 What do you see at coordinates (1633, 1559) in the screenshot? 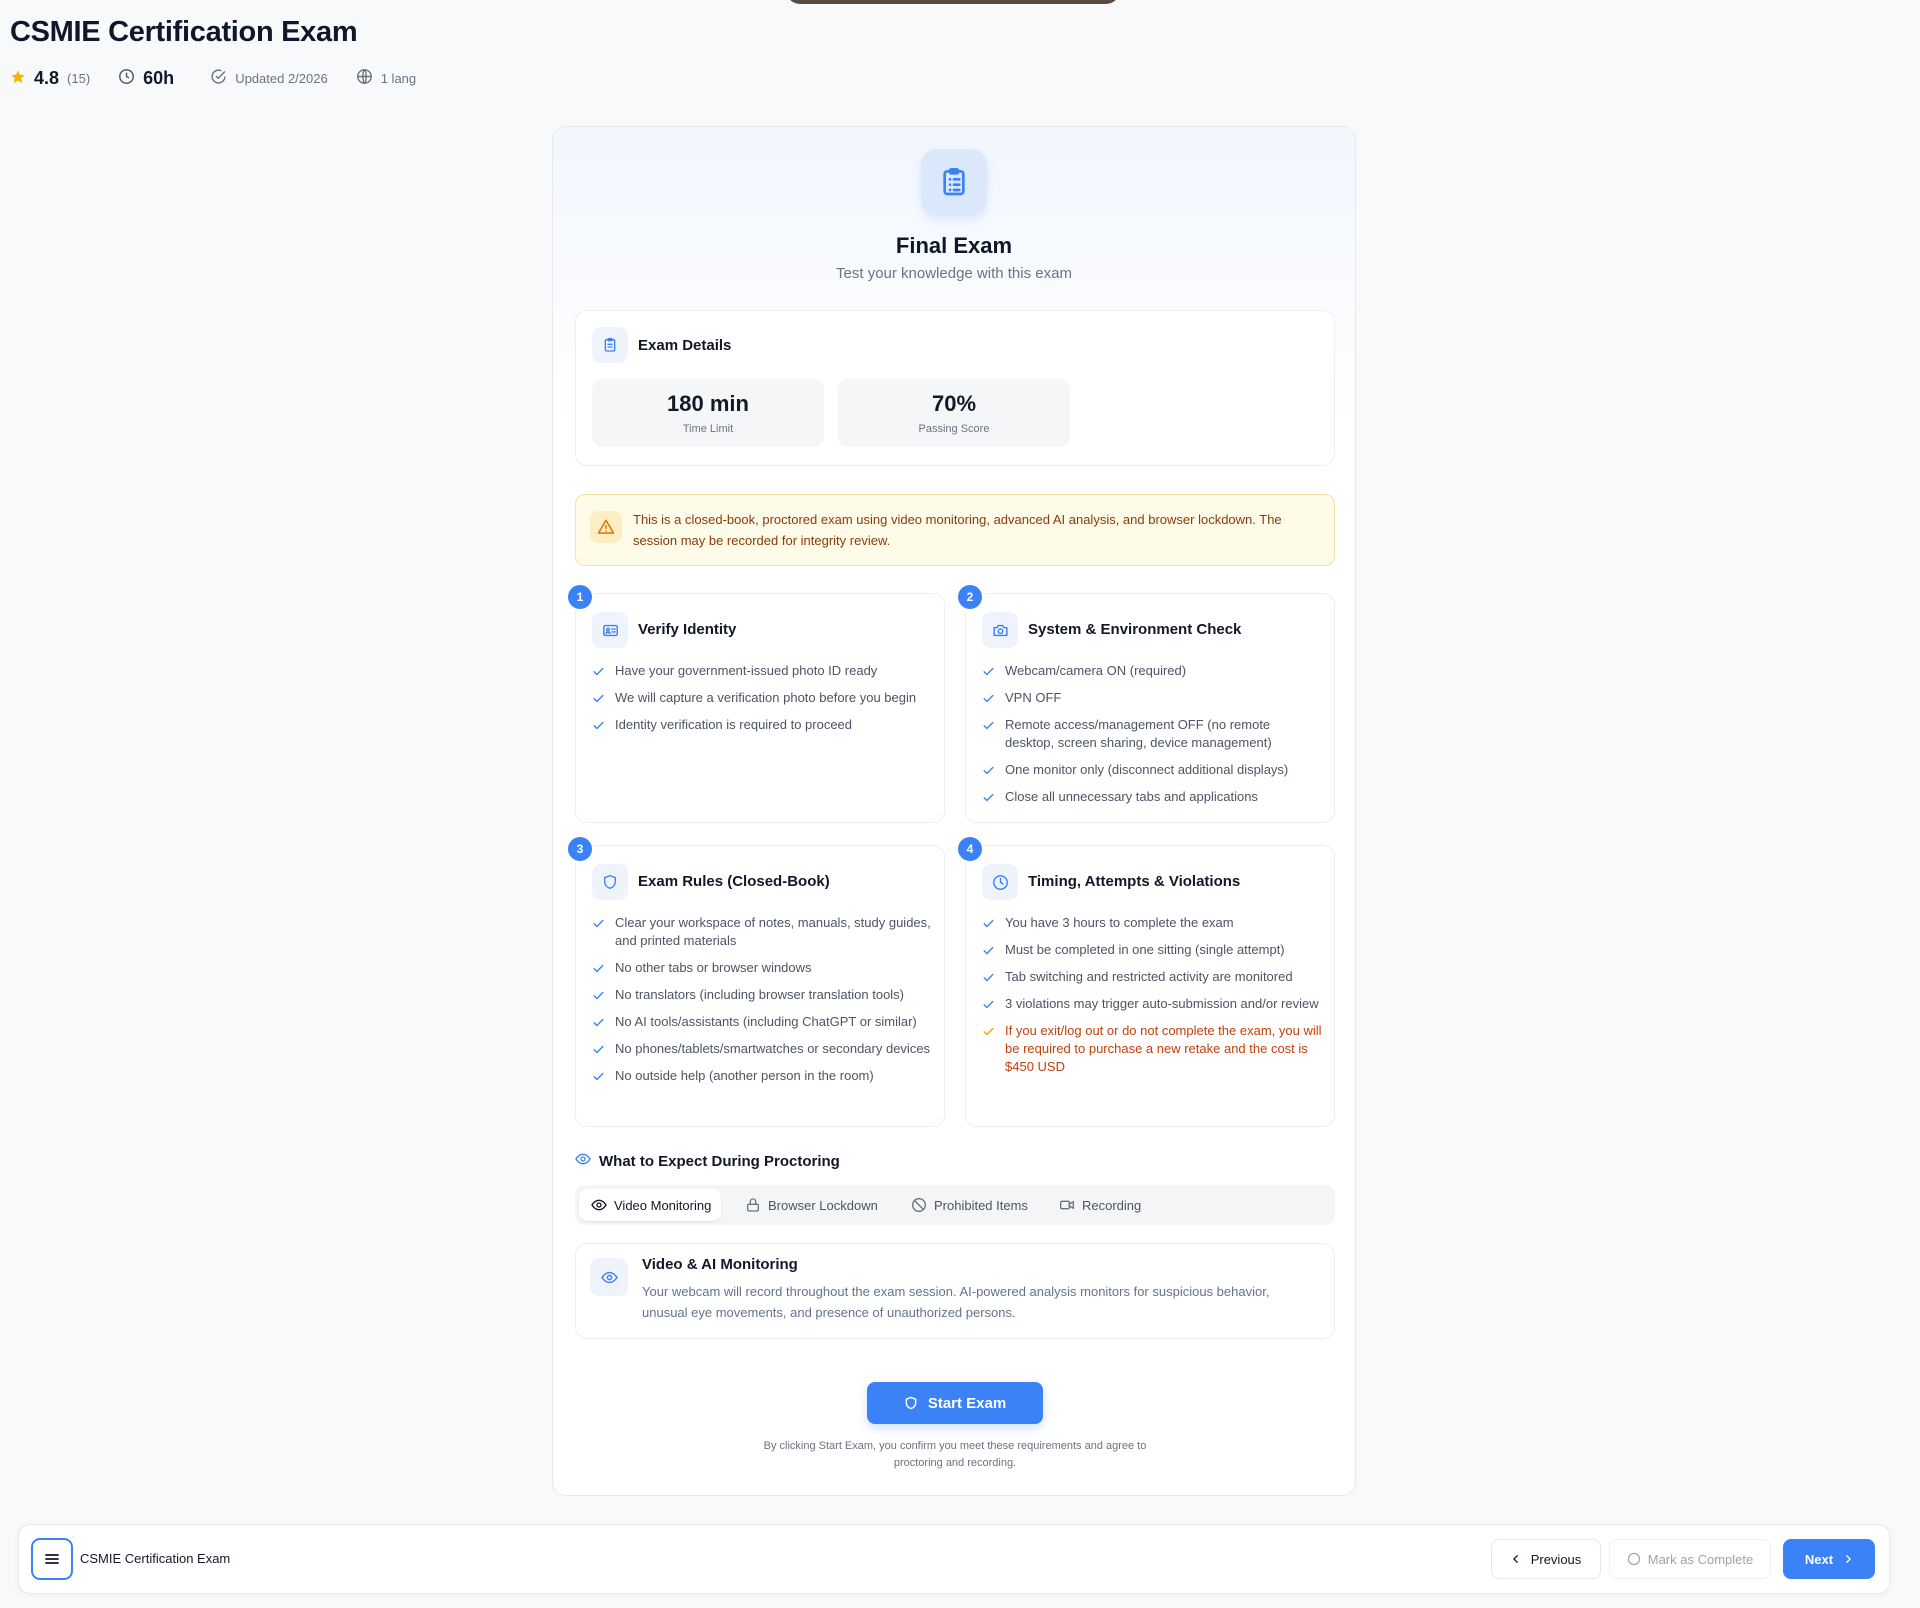
I see `circle-icon` at bounding box center [1633, 1559].